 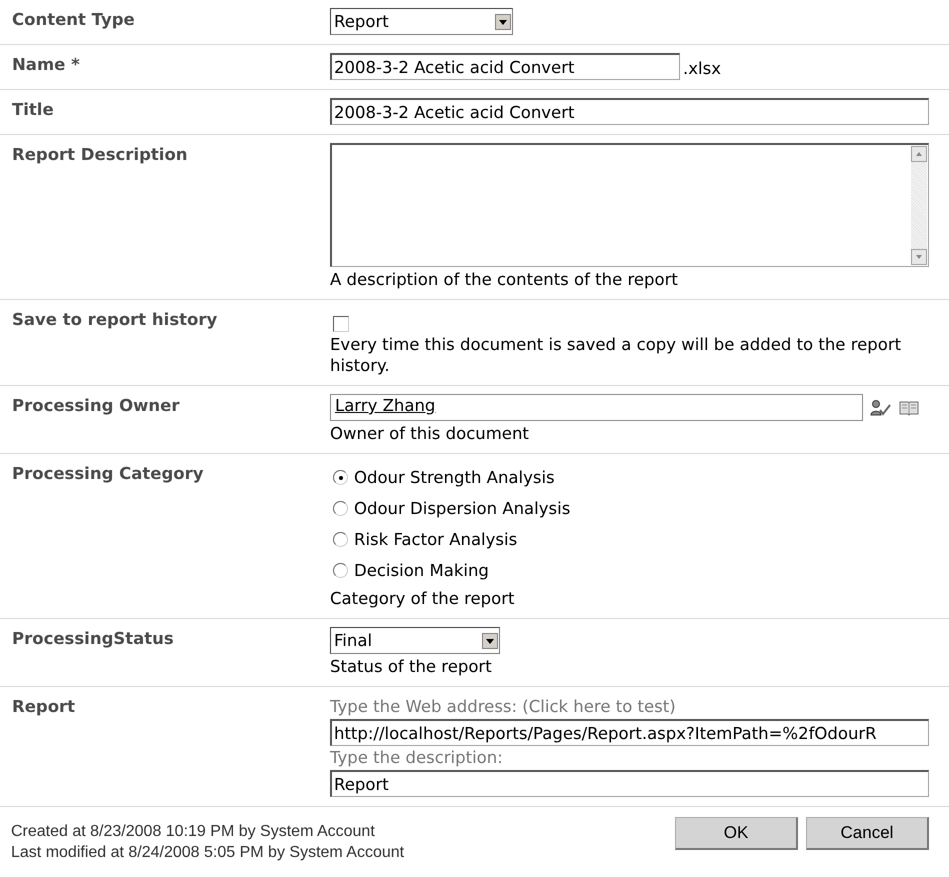 What do you see at coordinates (454, 477) in the screenshot?
I see `radio-label: Odour Strength Analysis` at bounding box center [454, 477].